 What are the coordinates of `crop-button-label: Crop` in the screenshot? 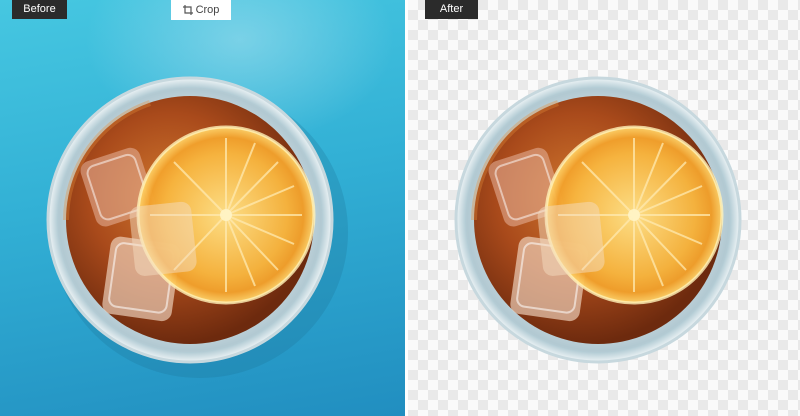 It's located at (207, 10).